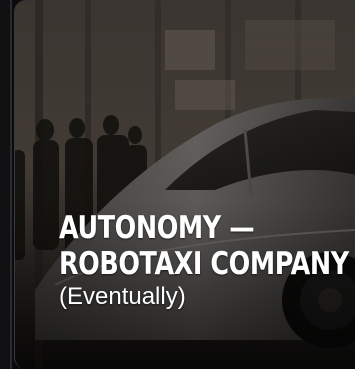  Describe the element at coordinates (122, 296) in the screenshot. I see `subline: (Eventually)` at that location.